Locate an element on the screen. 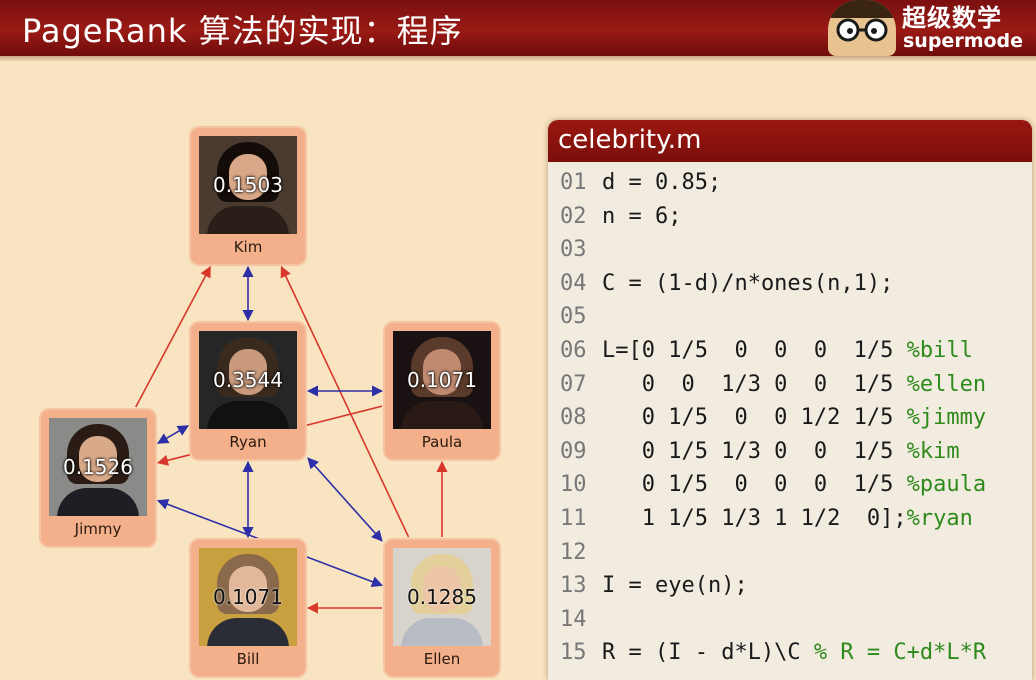  line-number: 04 is located at coordinates (573, 283).